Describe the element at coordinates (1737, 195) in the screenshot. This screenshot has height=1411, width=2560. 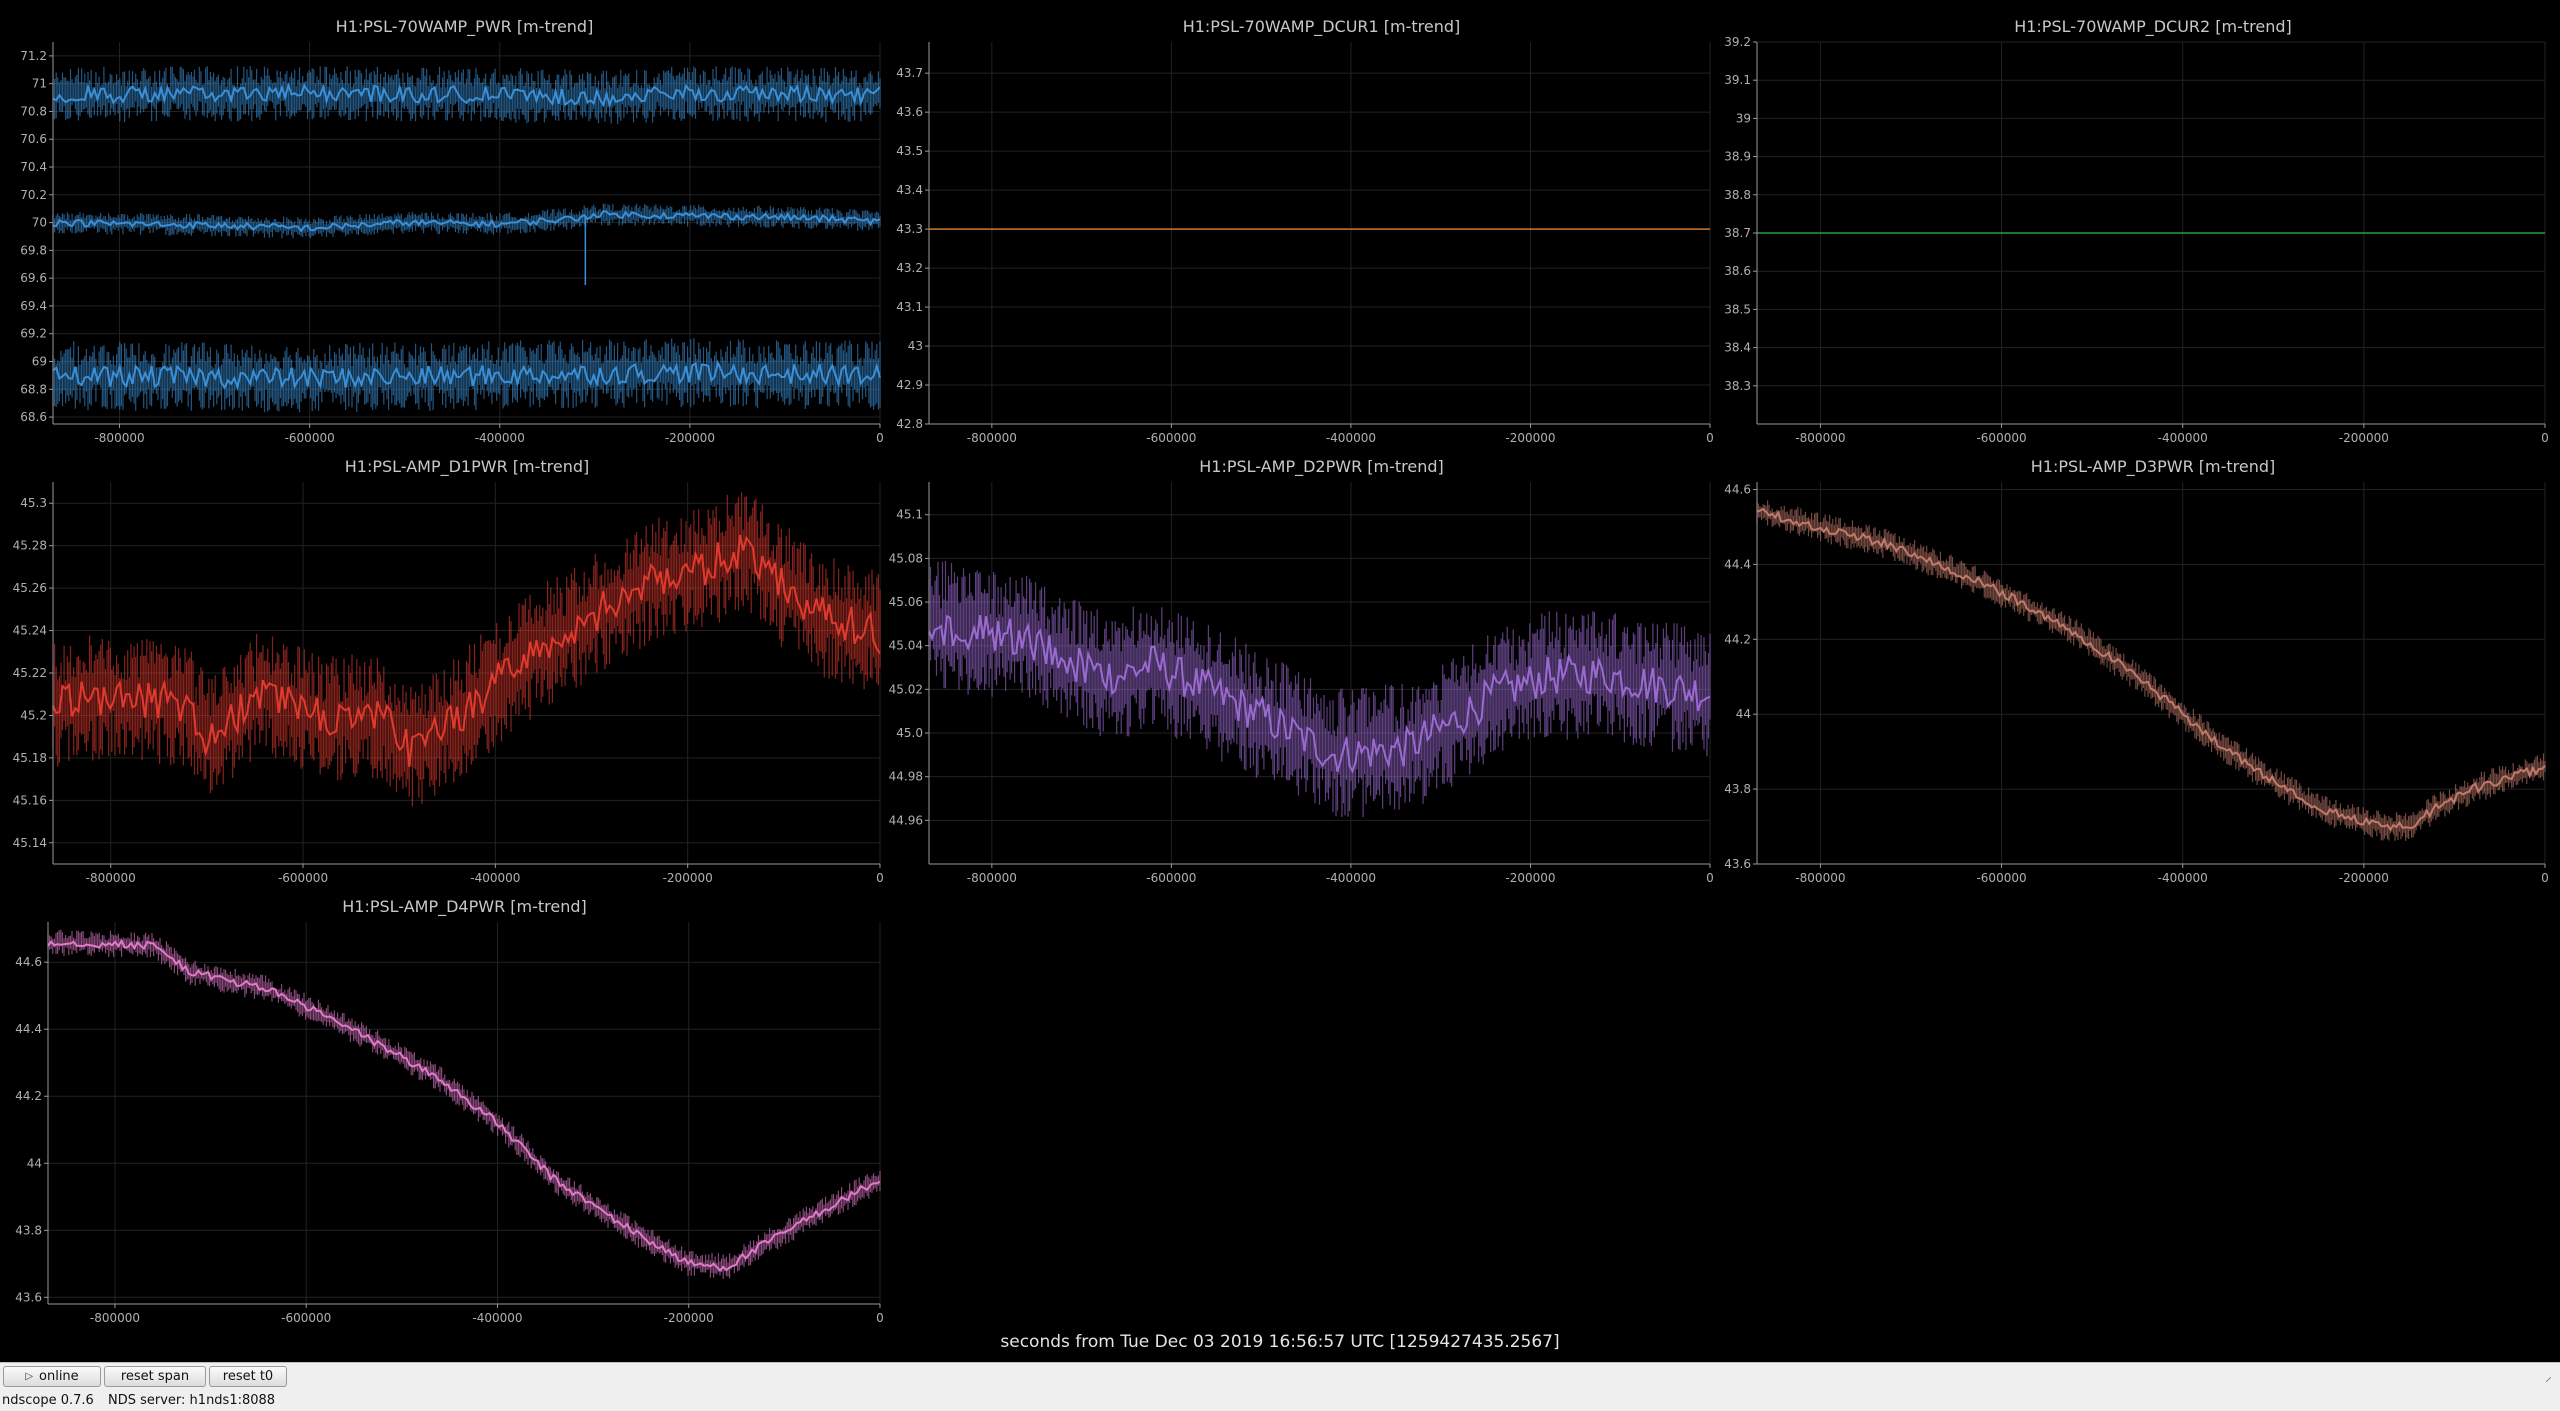
I see `y-tick-label: 38.8` at that location.